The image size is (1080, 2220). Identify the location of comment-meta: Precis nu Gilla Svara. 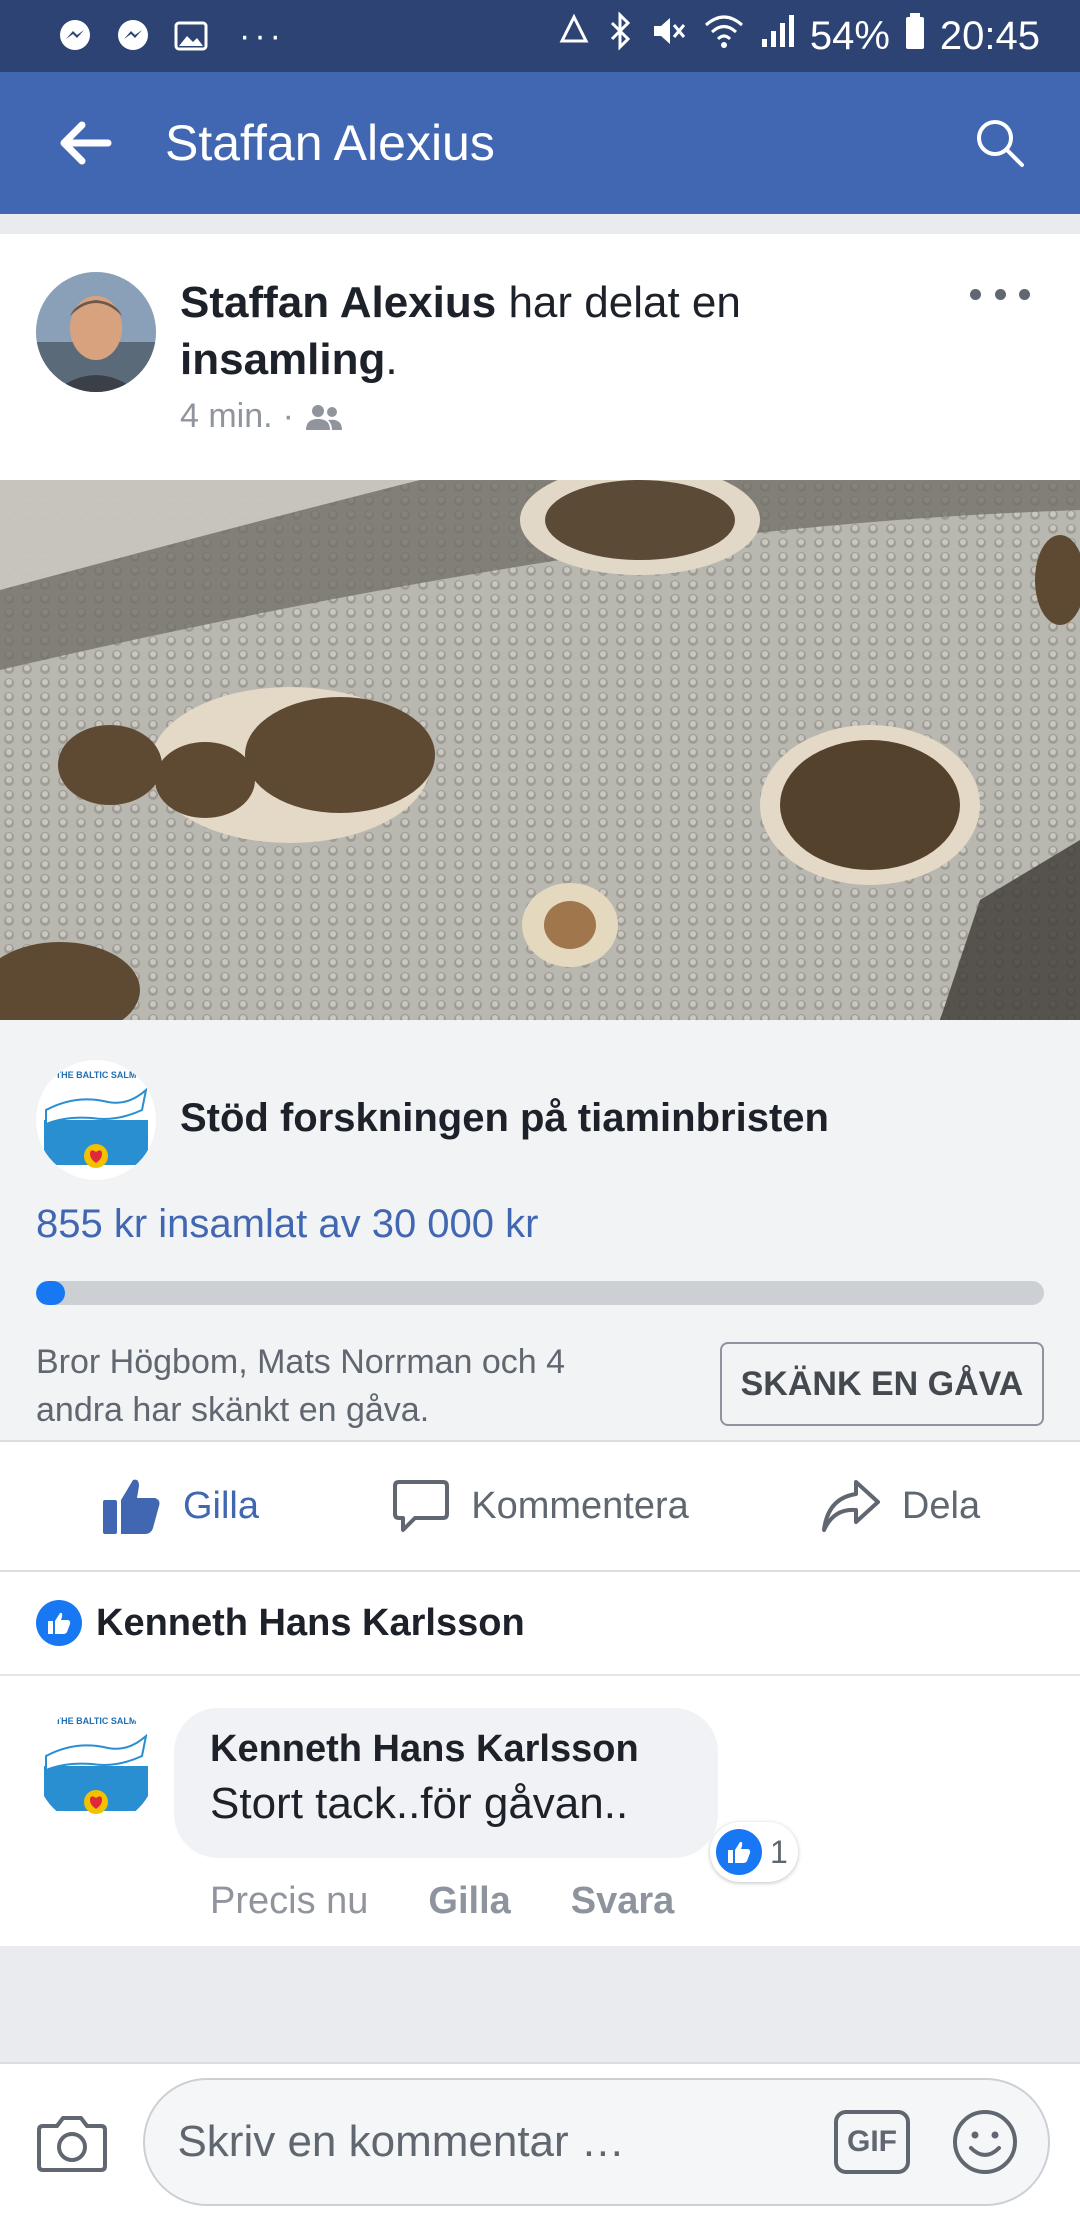
(442, 1901).